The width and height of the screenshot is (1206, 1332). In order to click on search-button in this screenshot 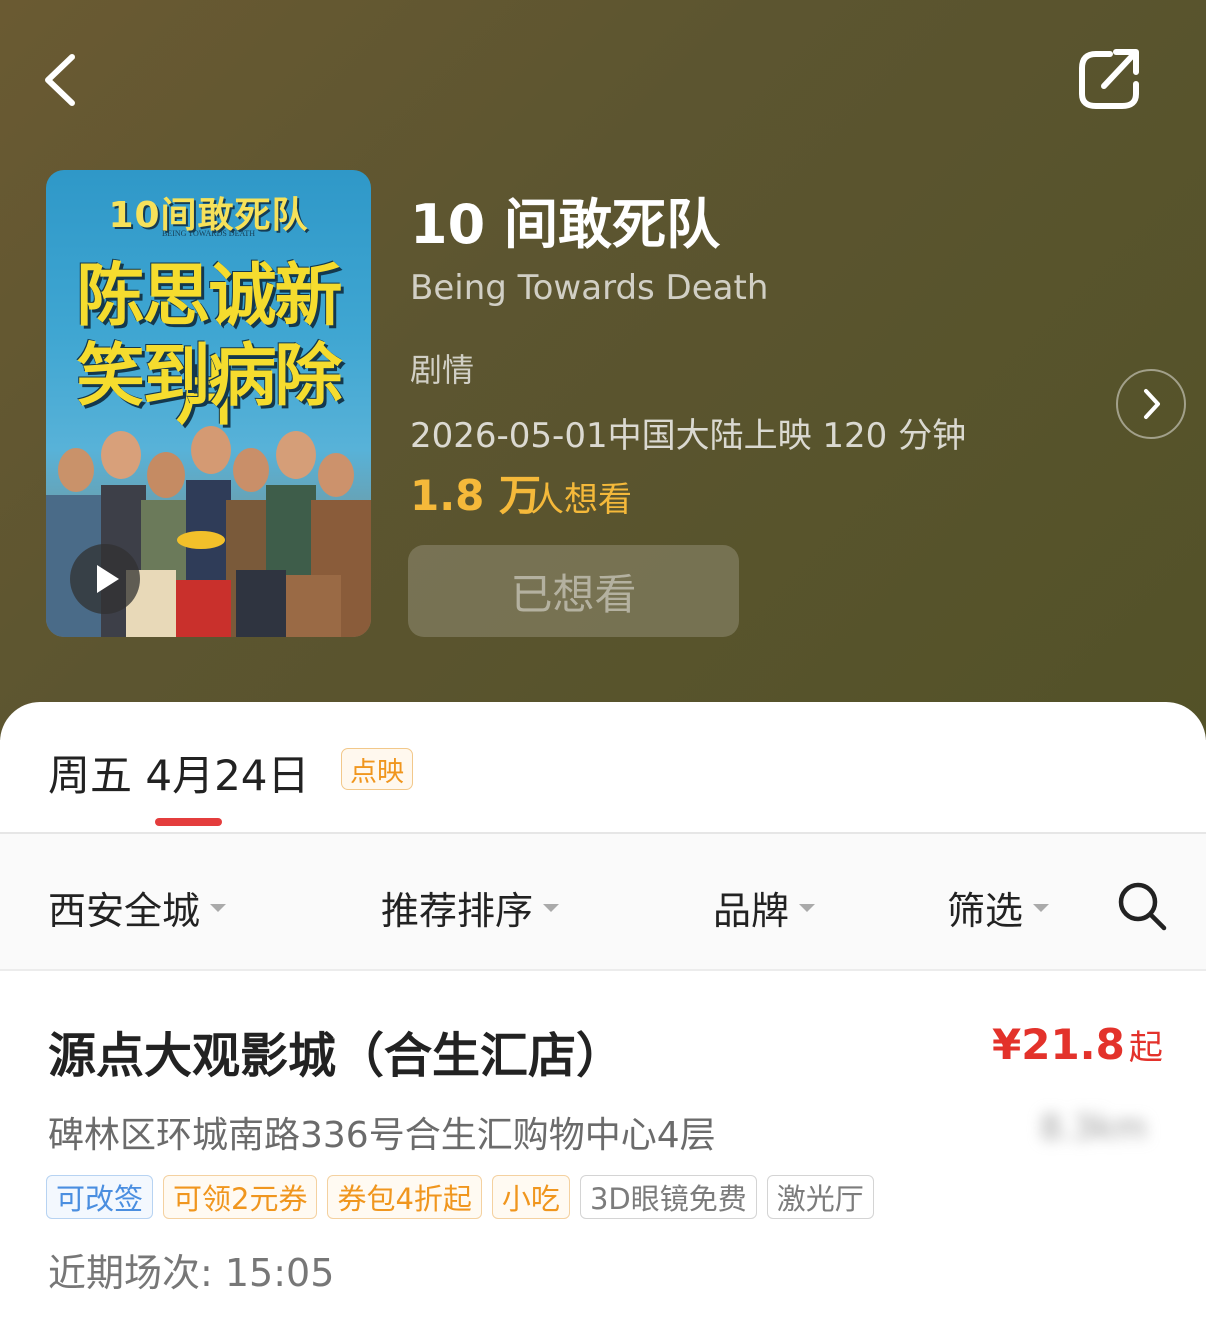, I will do `click(1142, 906)`.